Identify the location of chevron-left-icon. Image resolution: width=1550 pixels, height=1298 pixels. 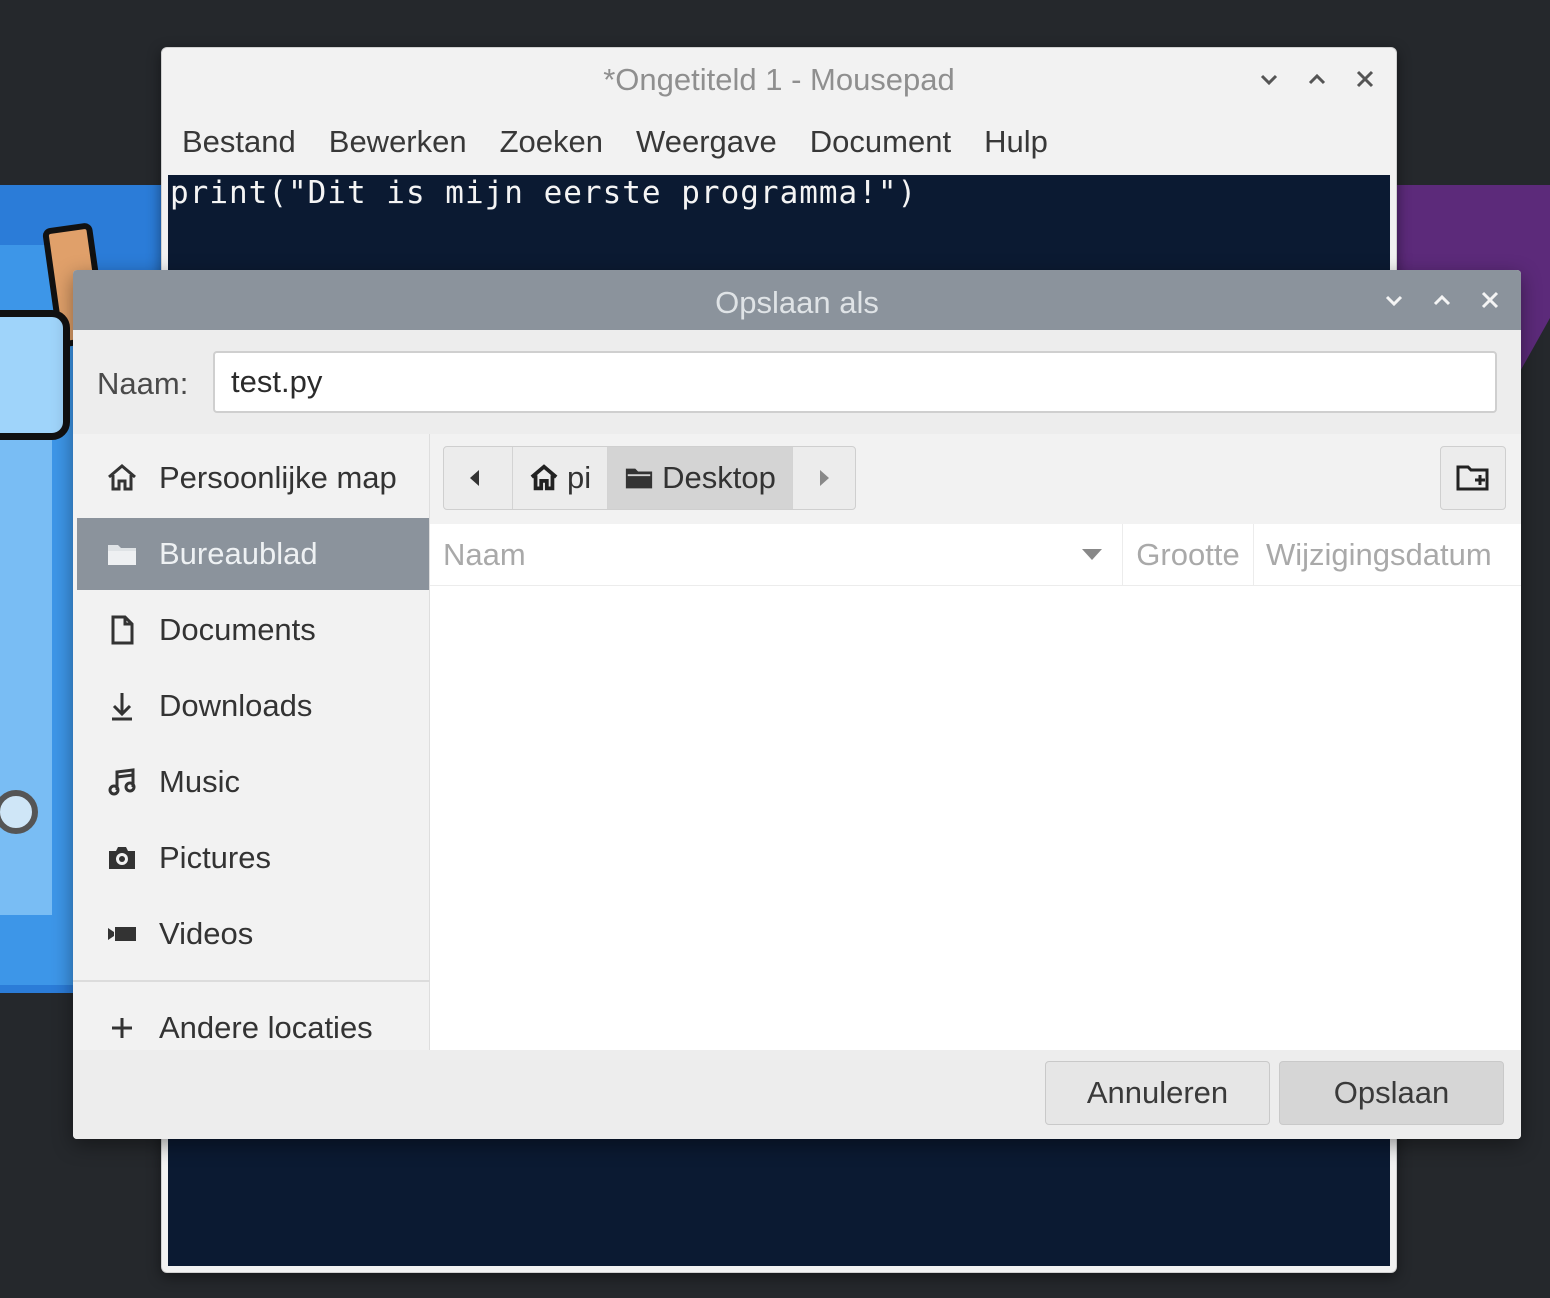
(474, 478).